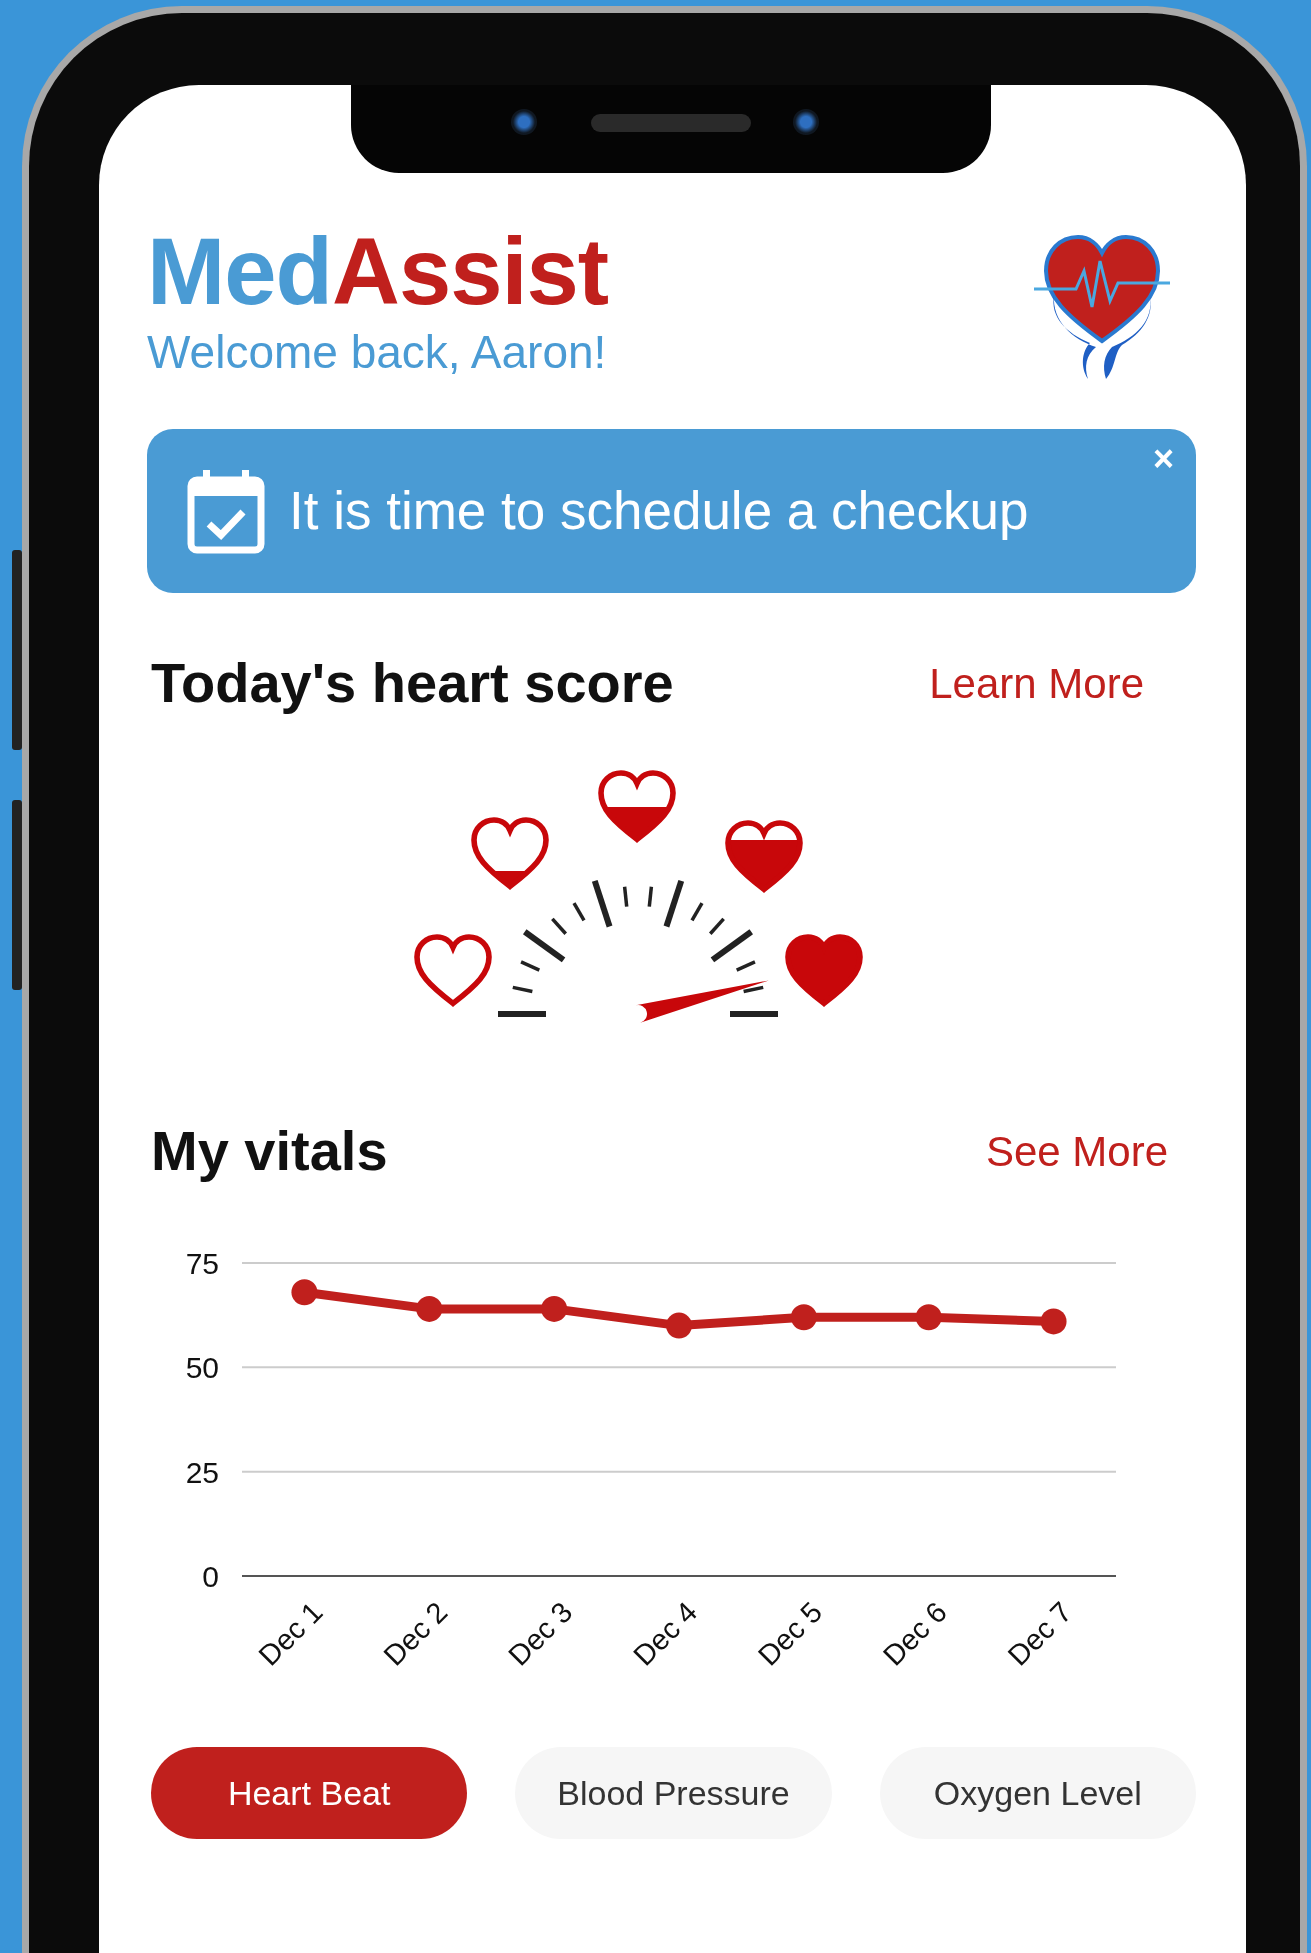  What do you see at coordinates (210, 1576) in the screenshot?
I see `axis-tick-label: 0` at bounding box center [210, 1576].